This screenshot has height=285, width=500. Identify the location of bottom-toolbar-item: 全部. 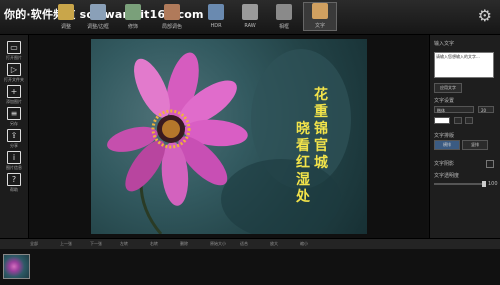
(34, 244).